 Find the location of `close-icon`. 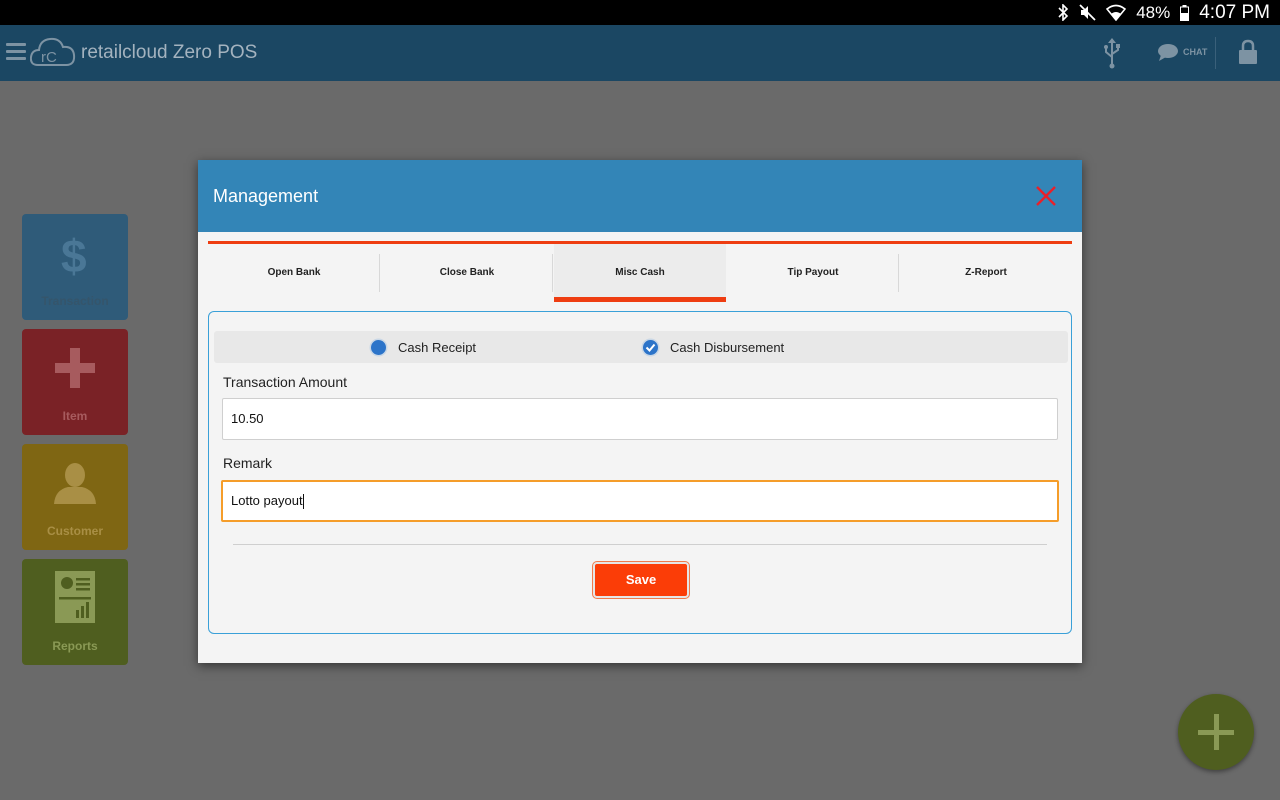

close-icon is located at coordinates (1046, 196).